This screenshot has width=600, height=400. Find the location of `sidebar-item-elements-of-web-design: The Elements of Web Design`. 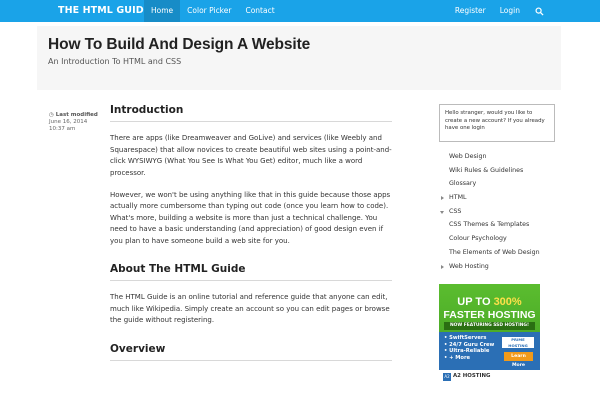

sidebar-item-elements-of-web-design: The Elements of Web Design is located at coordinates (499, 253).